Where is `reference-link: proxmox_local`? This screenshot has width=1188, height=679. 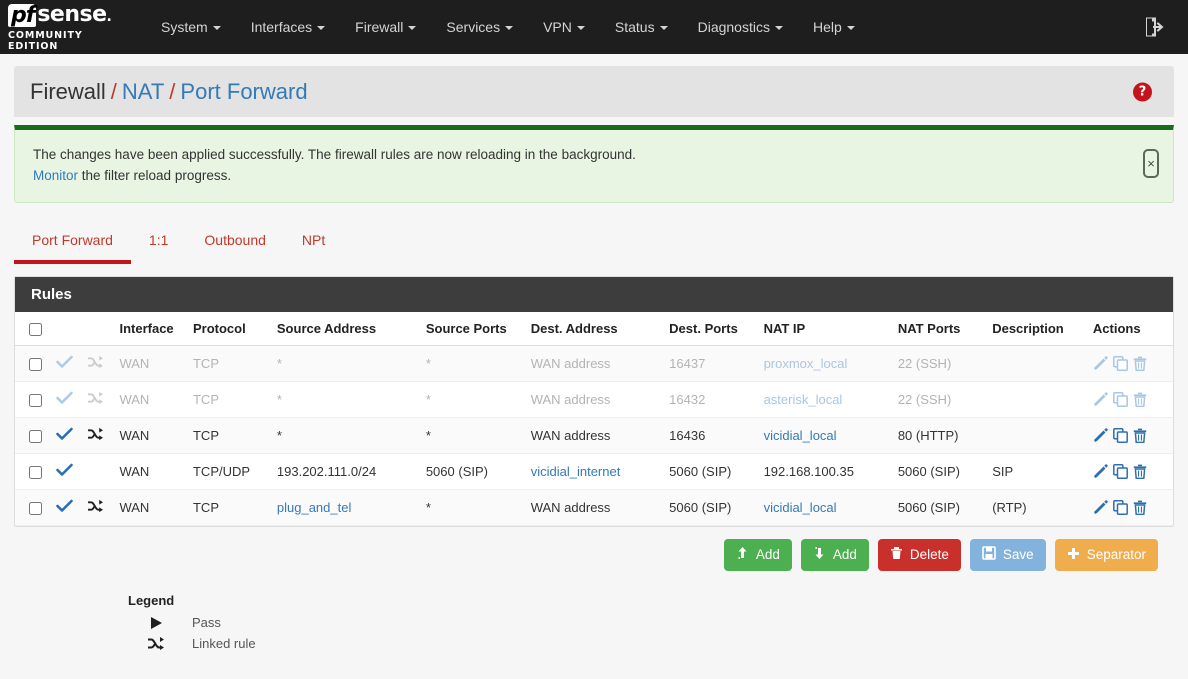 reference-link: proxmox_local is located at coordinates (806, 363).